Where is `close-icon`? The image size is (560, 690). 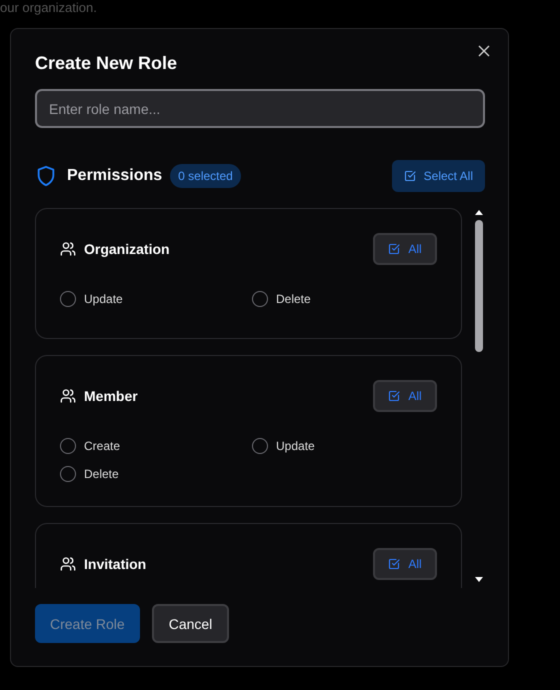
close-icon is located at coordinates (484, 51).